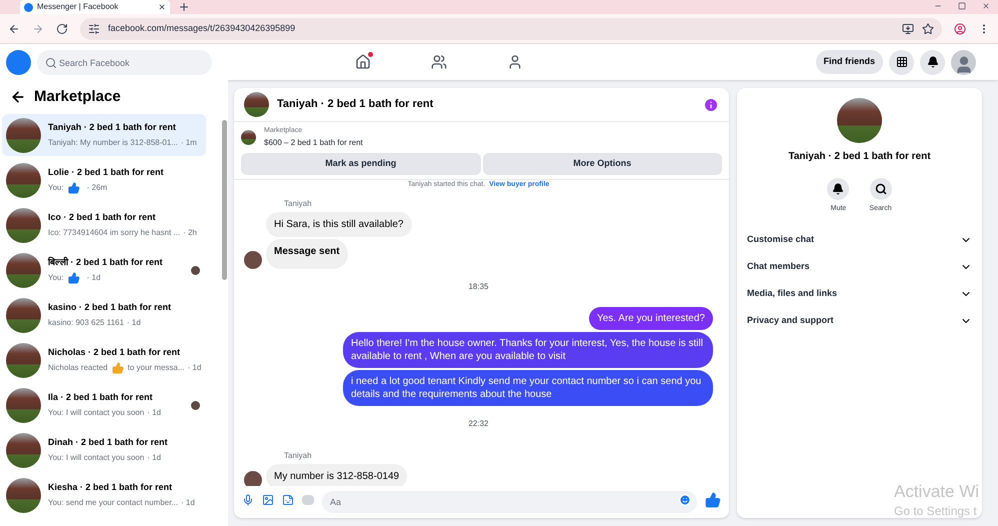 The image size is (998, 526). I want to click on conversation-item: बिल्ली · 2 bed 1 bath for rent You: · 1d, so click(104, 270).